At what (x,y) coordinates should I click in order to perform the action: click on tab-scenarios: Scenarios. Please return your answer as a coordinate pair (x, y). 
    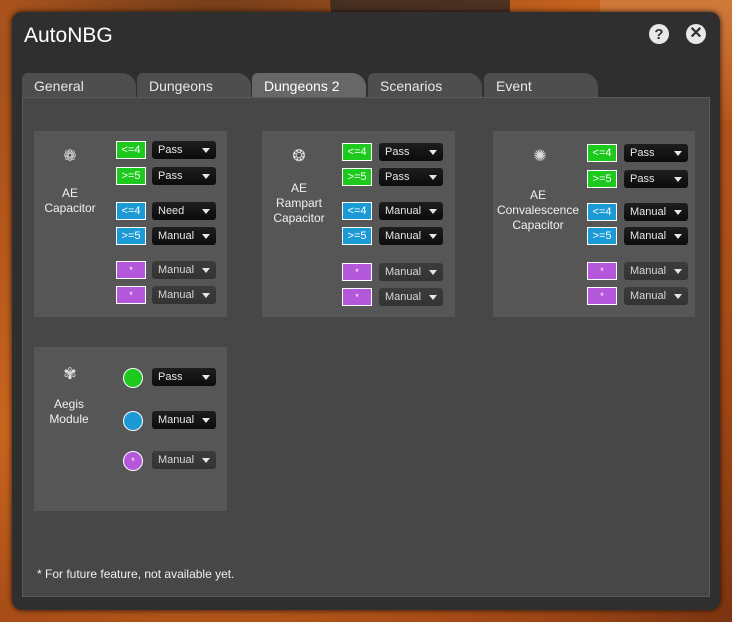
    Looking at the image, I should click on (425, 85).